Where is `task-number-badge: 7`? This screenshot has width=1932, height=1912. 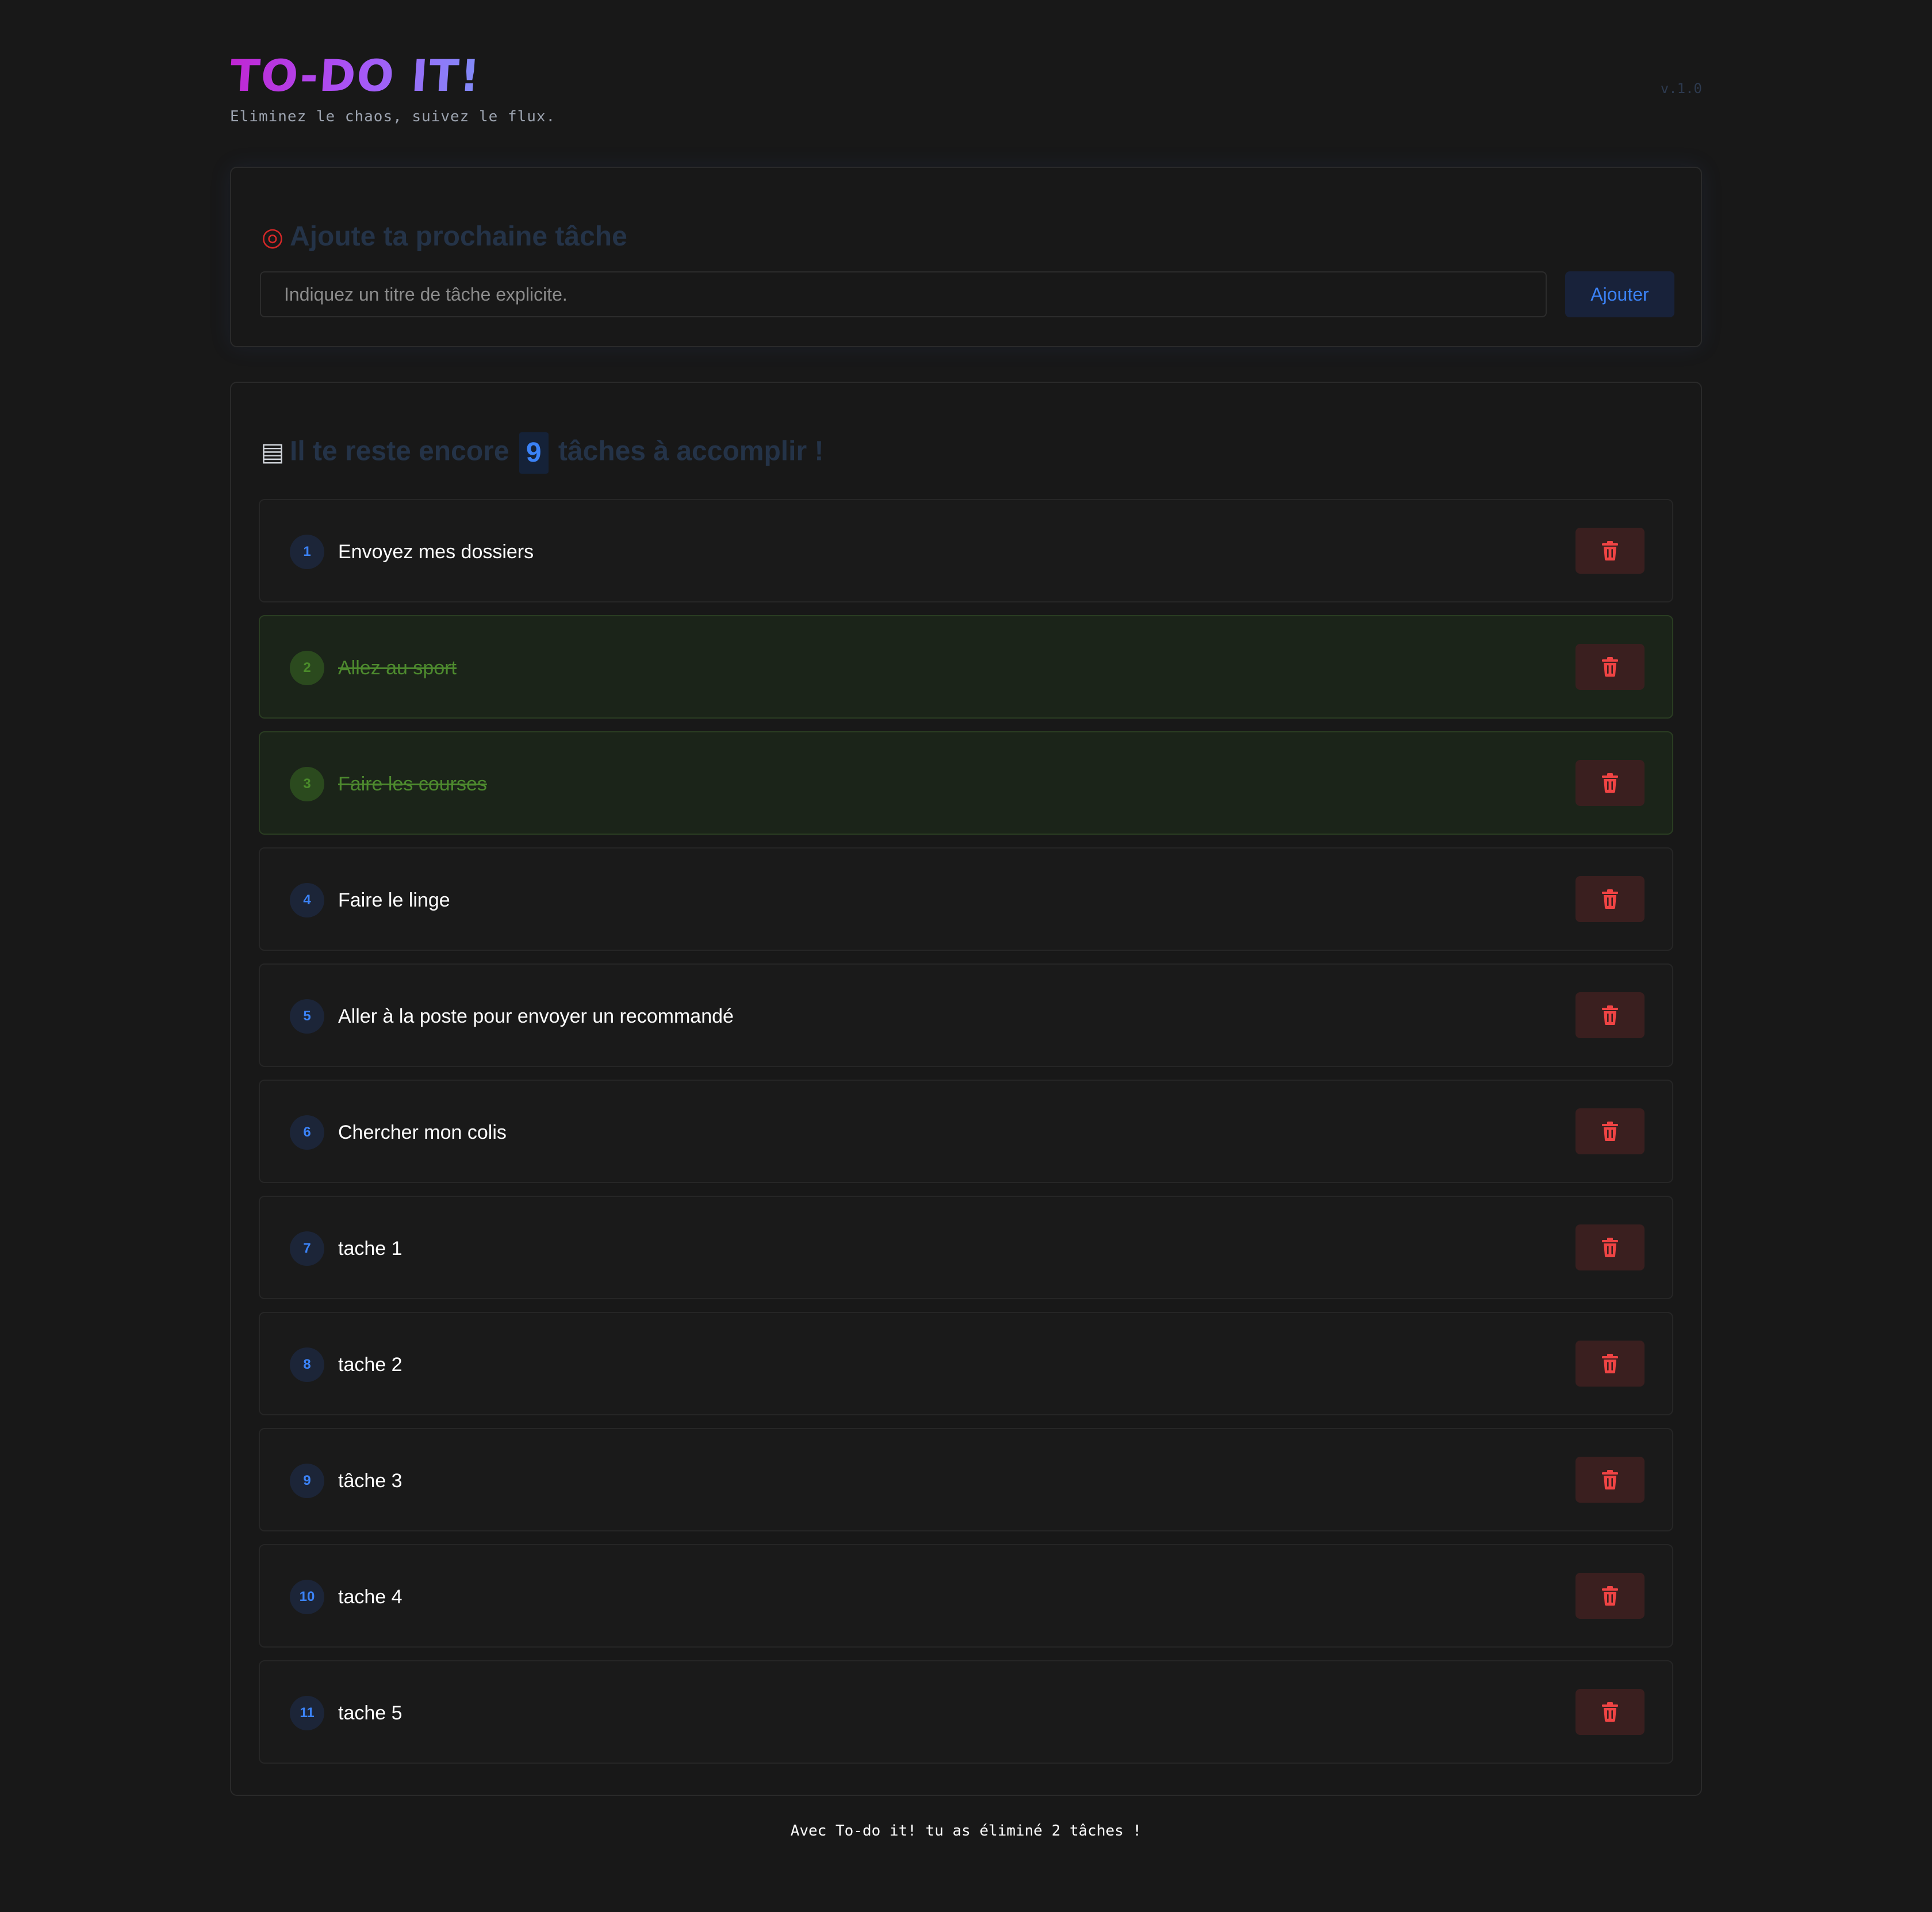 task-number-badge: 7 is located at coordinates (307, 1248).